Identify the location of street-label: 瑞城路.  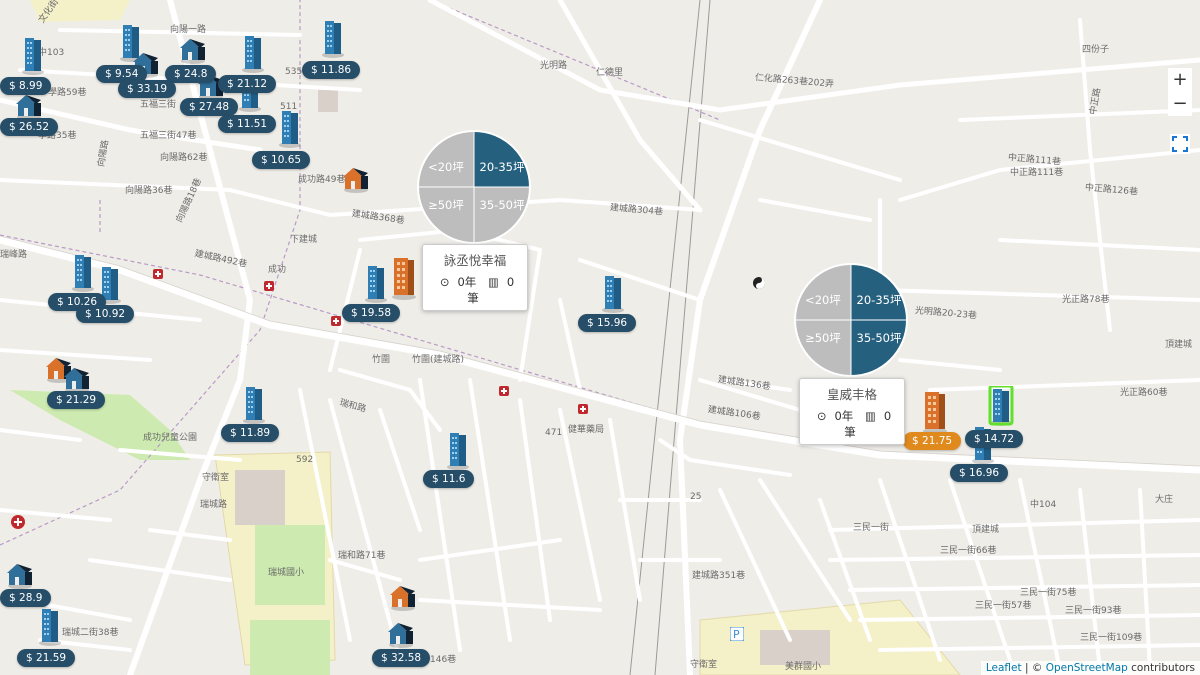
(214, 505).